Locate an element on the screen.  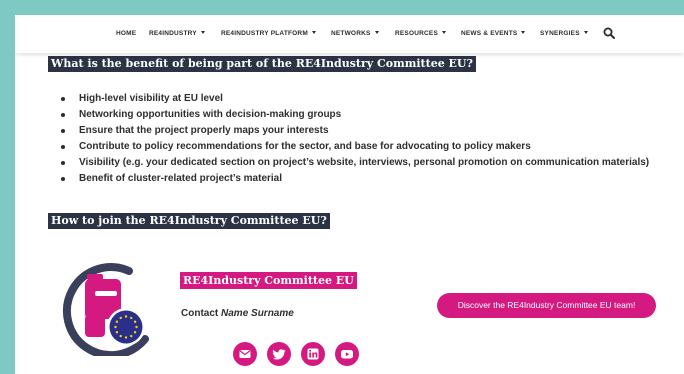
nav-item-synergies: SYNERGIES is located at coordinates (564, 33).